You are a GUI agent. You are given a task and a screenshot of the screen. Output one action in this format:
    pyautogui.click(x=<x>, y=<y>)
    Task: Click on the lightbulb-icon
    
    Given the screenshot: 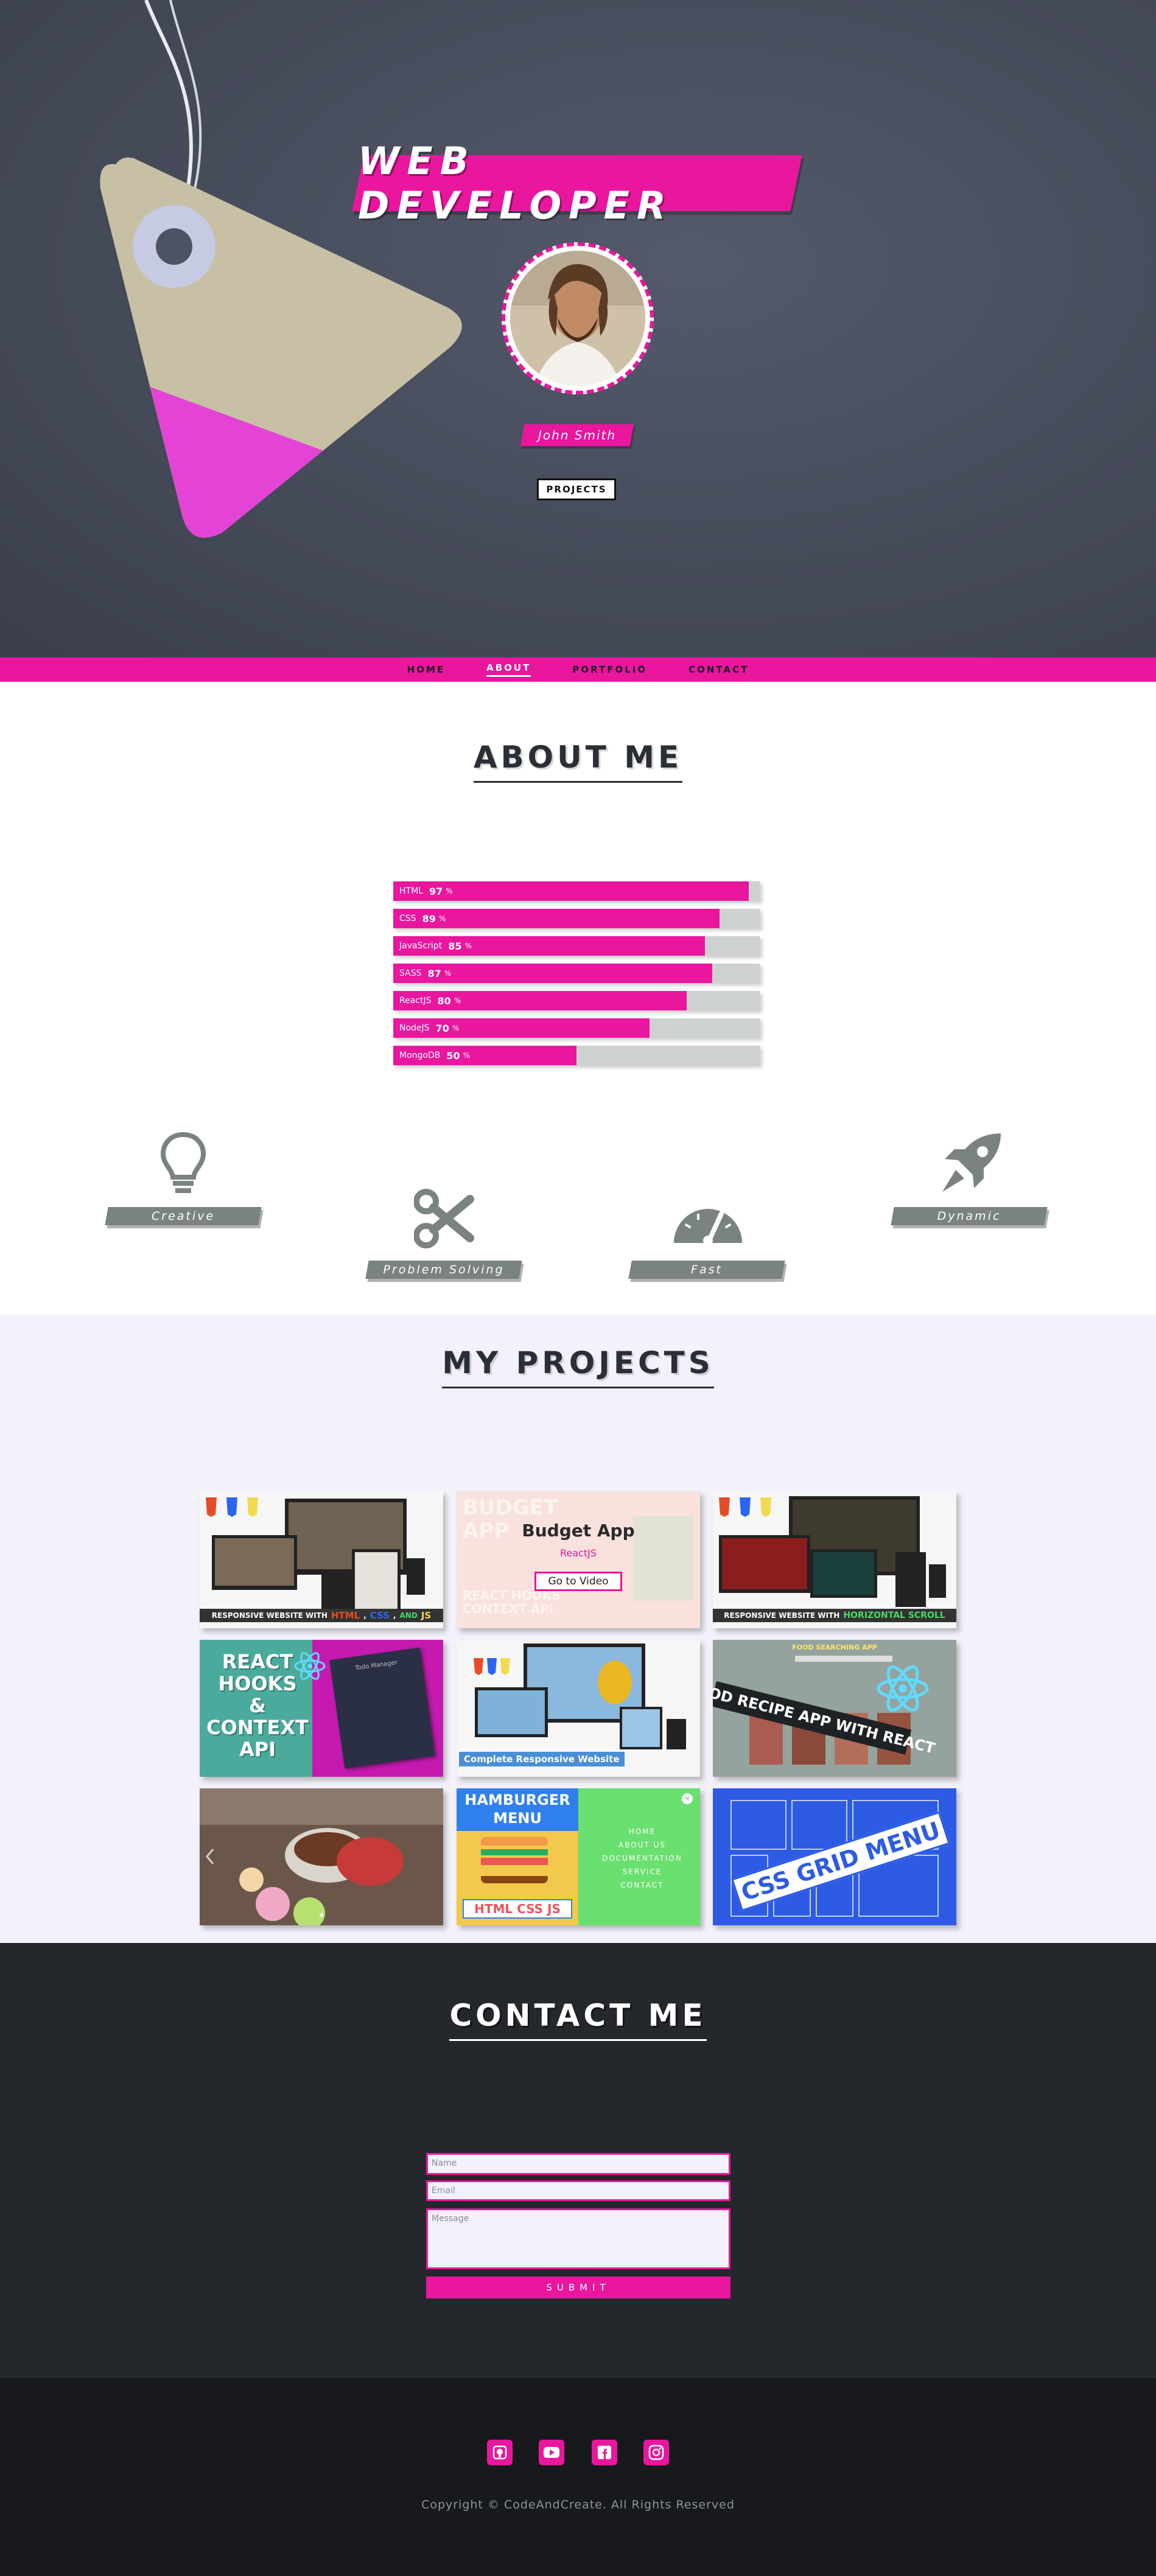 What is the action you would take?
    pyautogui.click(x=183, y=1162)
    